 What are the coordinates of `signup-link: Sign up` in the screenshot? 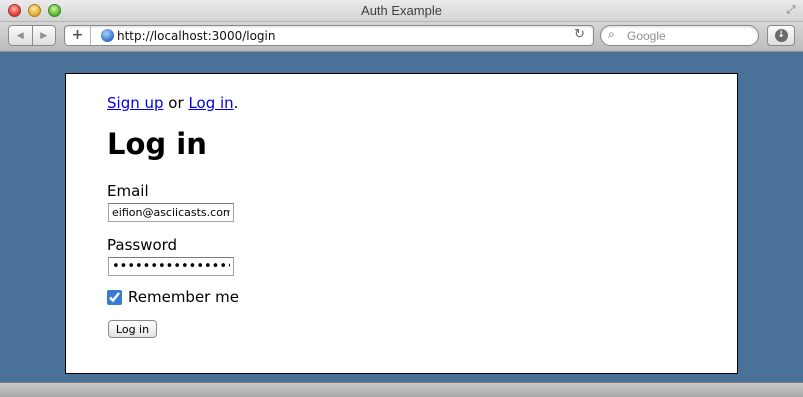 It's located at (135, 103).